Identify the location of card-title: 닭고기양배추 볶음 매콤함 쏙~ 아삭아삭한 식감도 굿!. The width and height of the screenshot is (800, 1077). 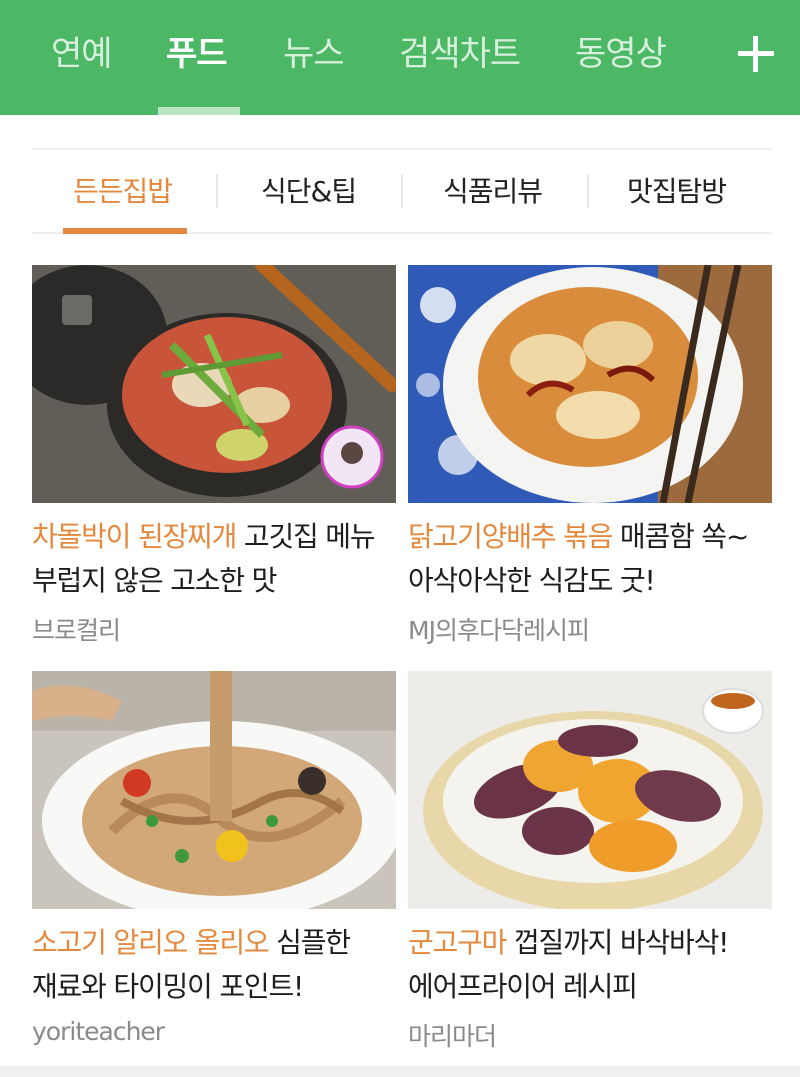
(590, 559).